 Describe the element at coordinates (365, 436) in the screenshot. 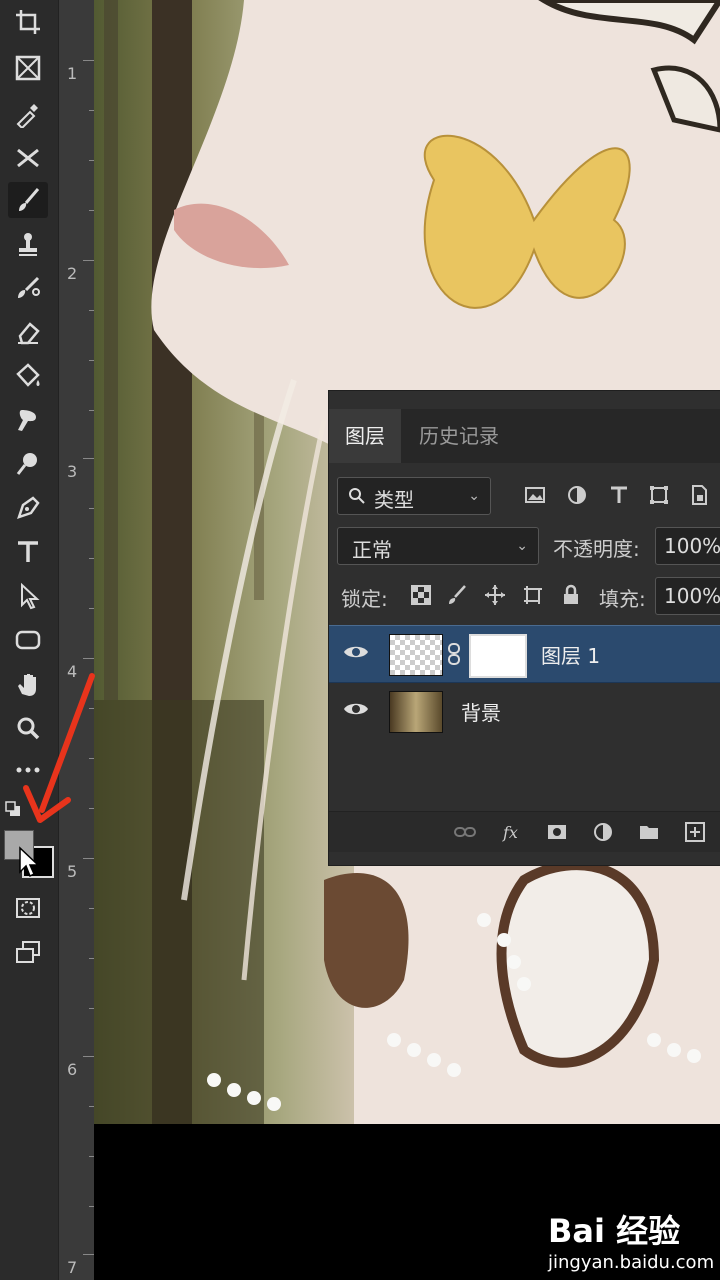

I see `tab-layers: 图层` at that location.